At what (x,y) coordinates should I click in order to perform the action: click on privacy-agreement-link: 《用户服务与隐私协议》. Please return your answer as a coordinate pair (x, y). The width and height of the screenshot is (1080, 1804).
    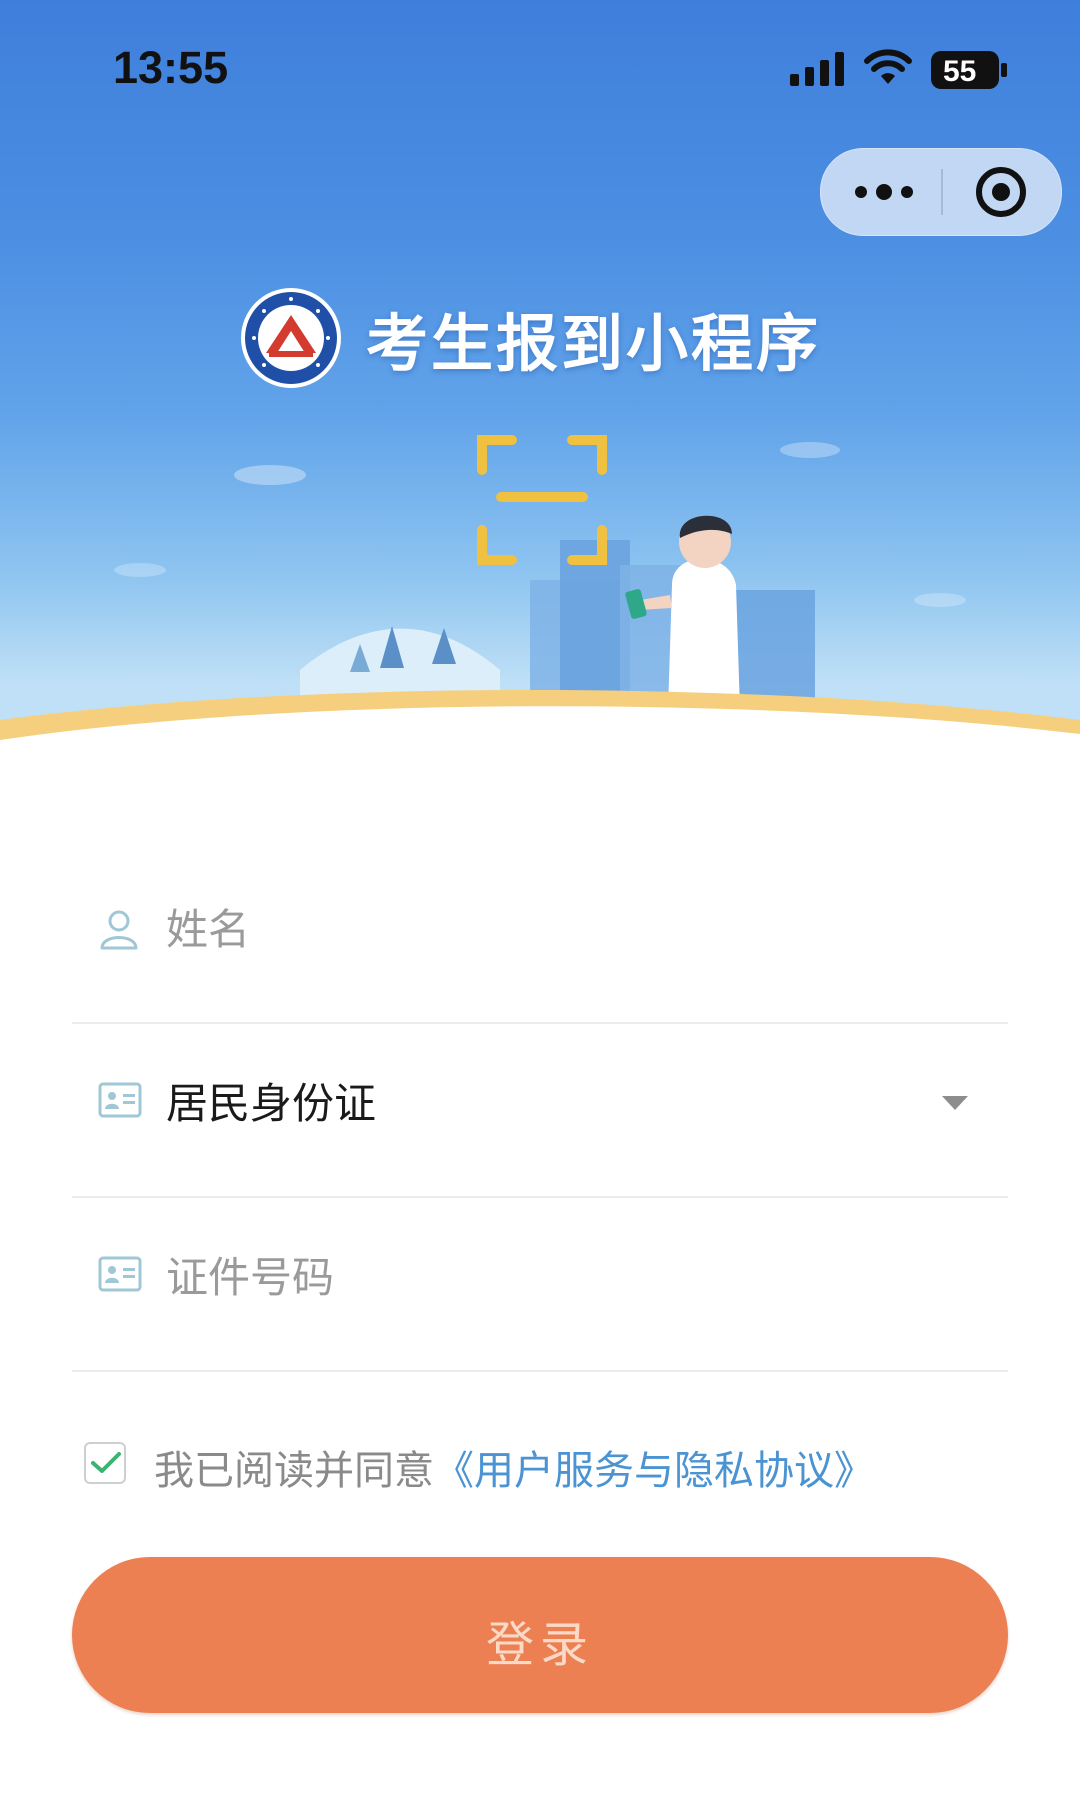
    Looking at the image, I should click on (654, 1471).